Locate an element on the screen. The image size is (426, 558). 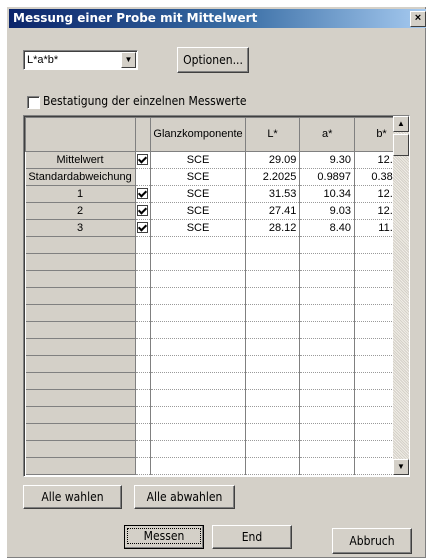
vertical-scrollbar: ▲ ▼ is located at coordinates (401, 295).